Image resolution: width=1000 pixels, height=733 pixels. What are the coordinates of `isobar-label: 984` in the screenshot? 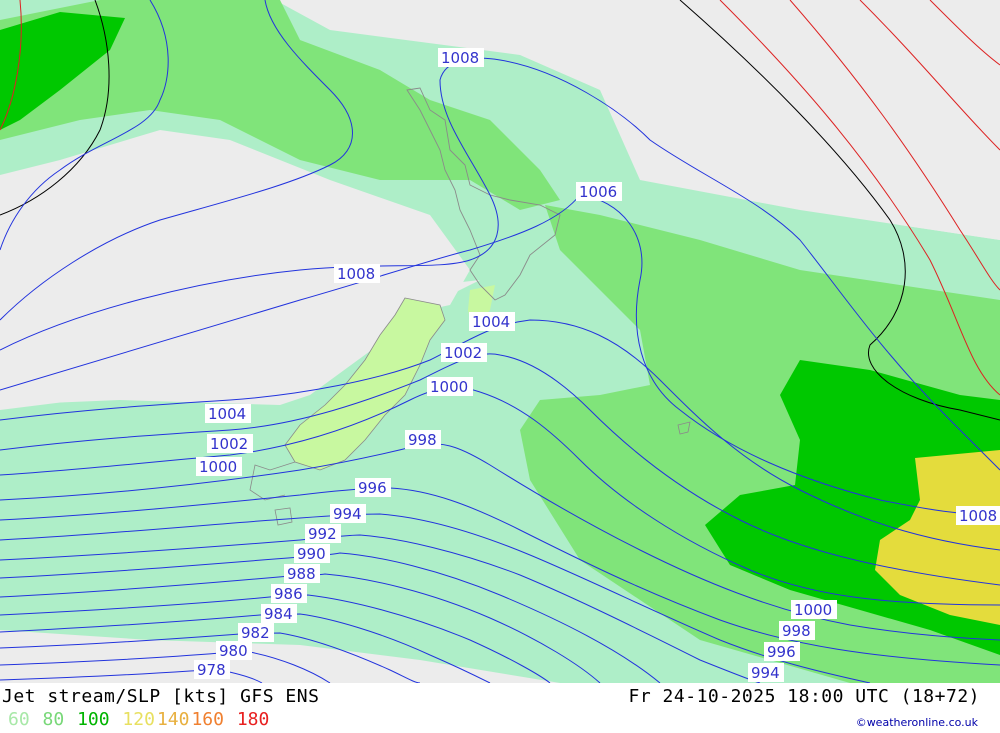 It's located at (279, 613).